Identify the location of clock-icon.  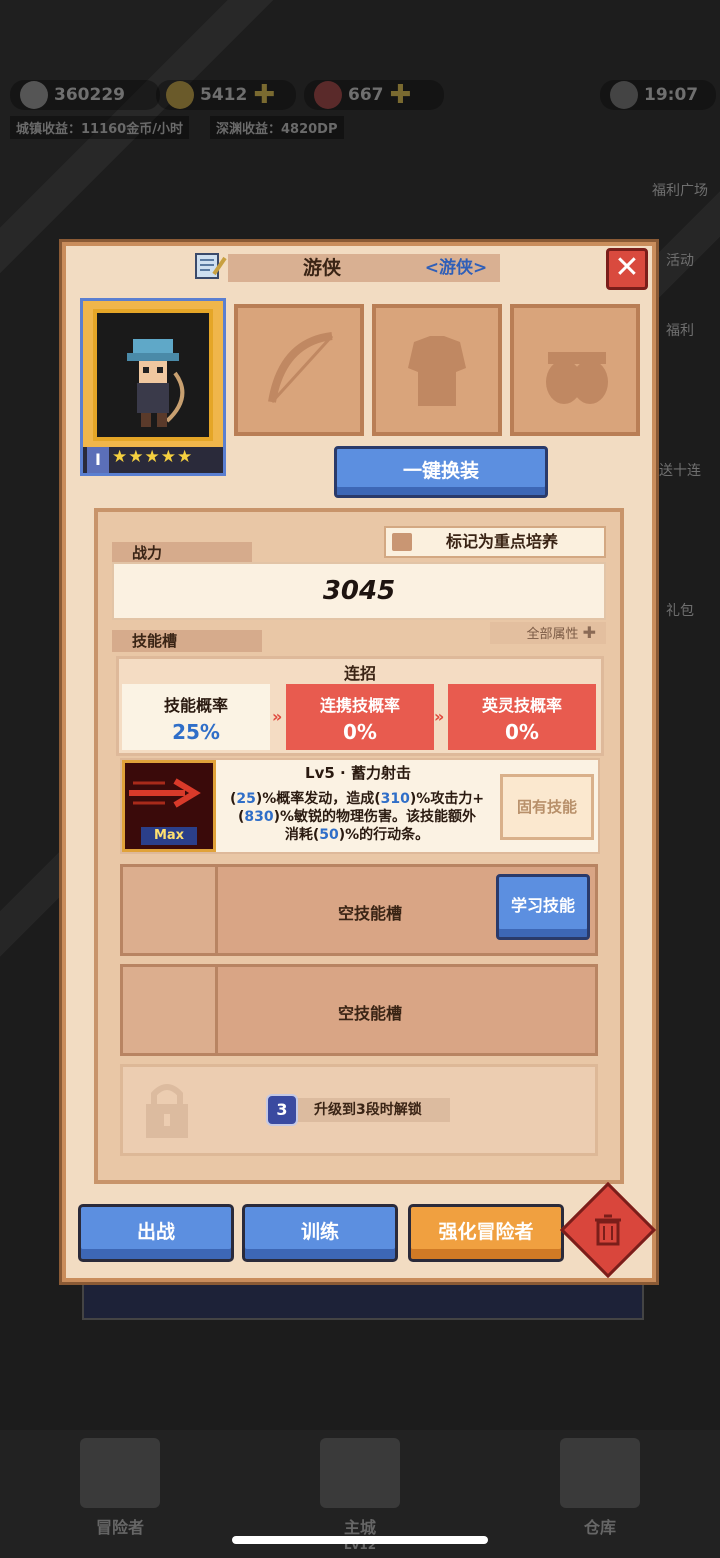
(624, 95).